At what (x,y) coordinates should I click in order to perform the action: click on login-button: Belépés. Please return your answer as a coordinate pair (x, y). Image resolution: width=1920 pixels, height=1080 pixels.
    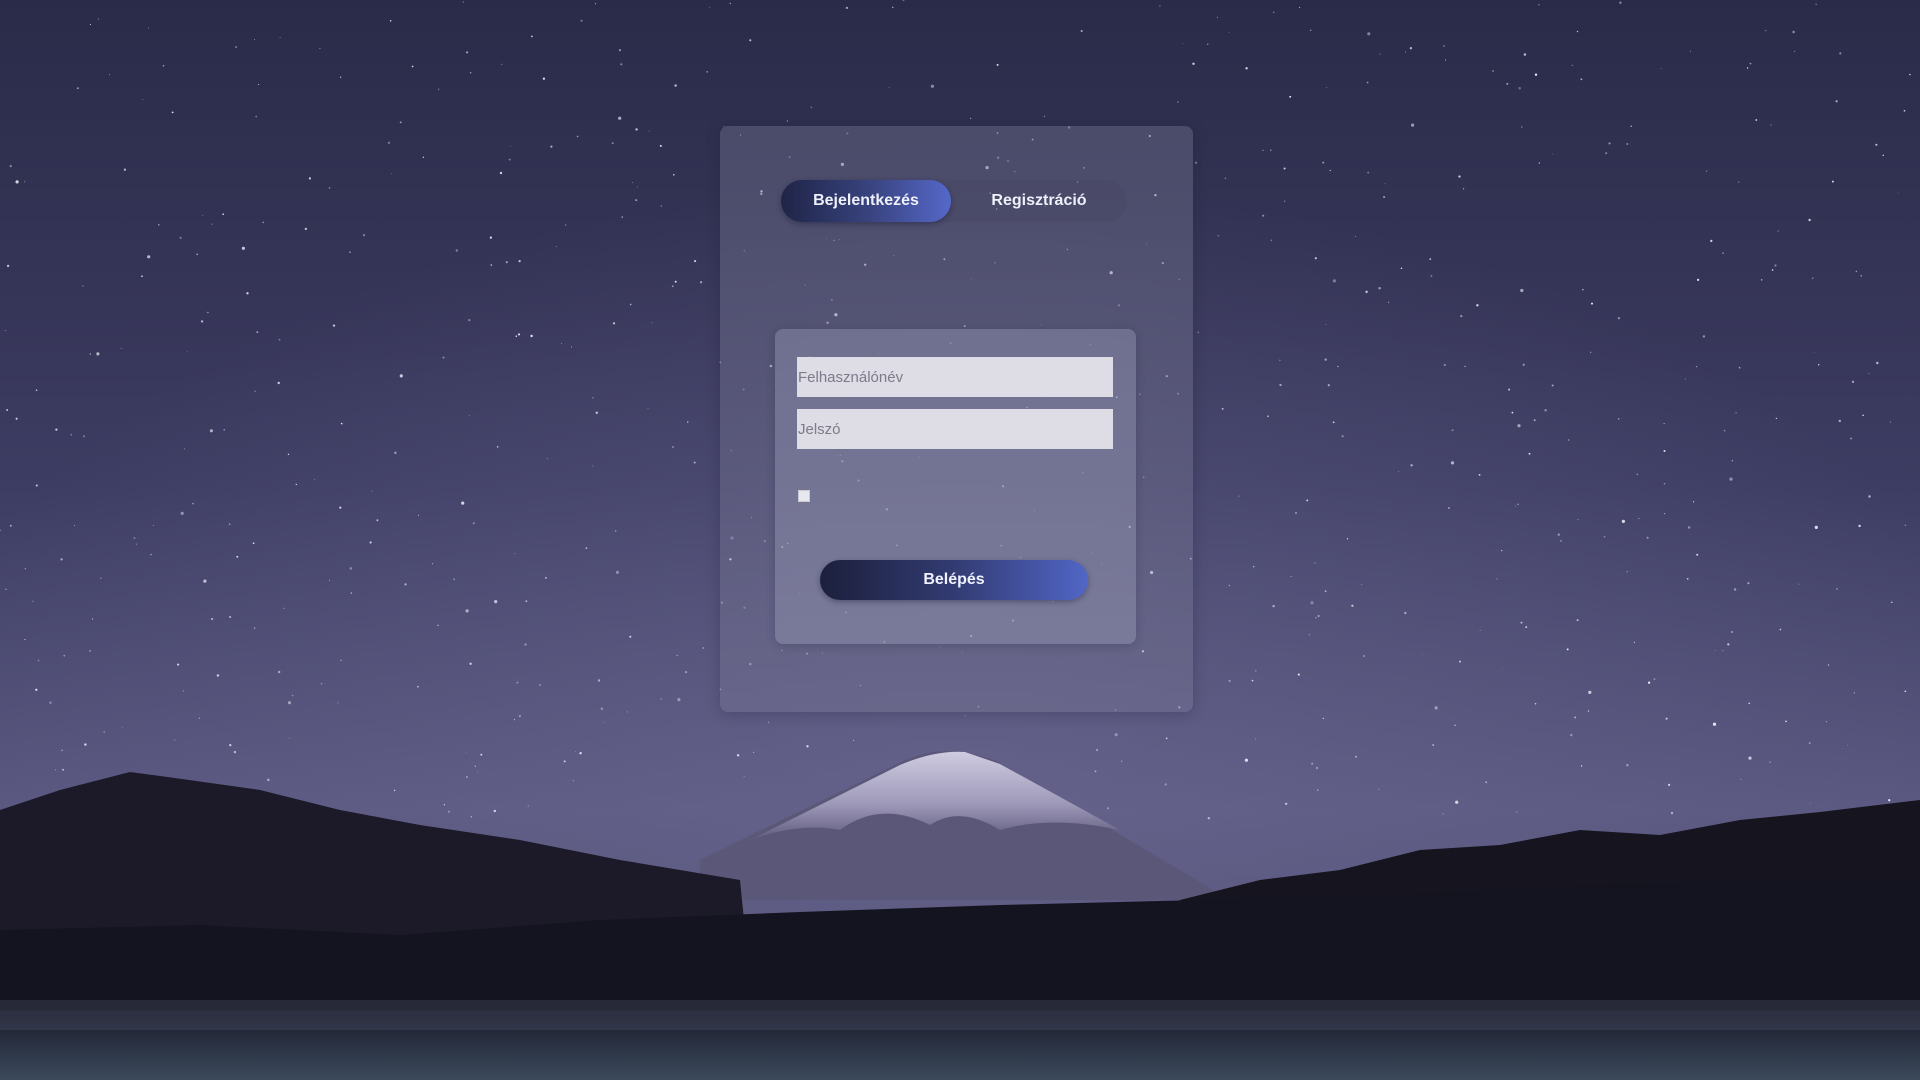
    Looking at the image, I should click on (954, 580).